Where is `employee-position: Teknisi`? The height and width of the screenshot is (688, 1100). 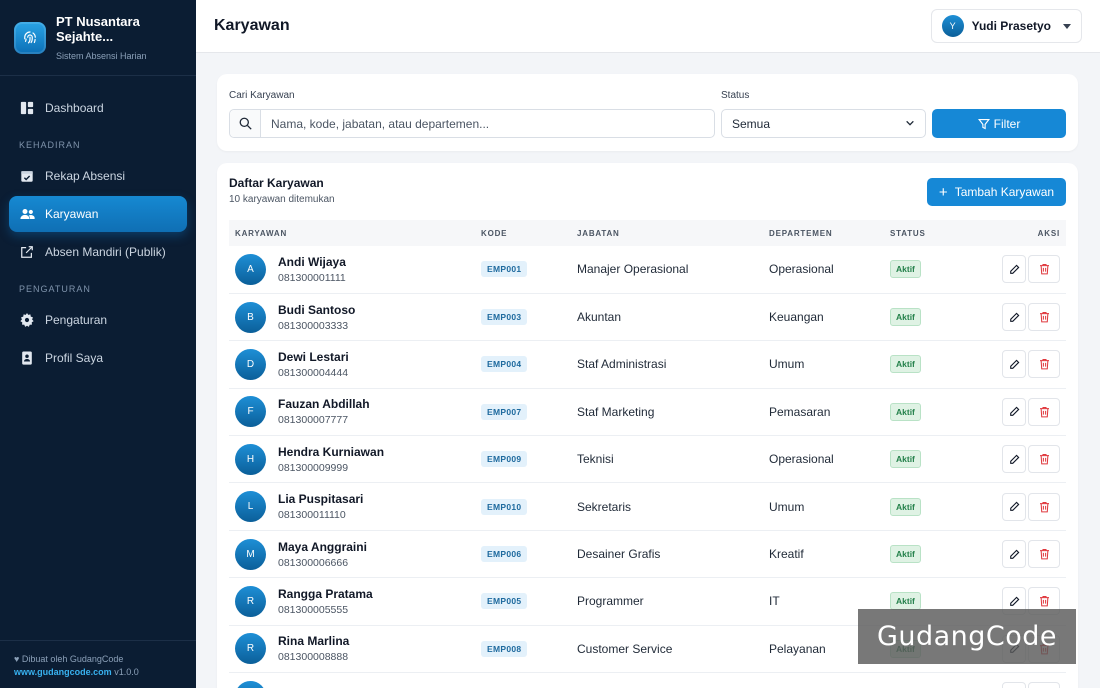
employee-position: Teknisi is located at coordinates (595, 459).